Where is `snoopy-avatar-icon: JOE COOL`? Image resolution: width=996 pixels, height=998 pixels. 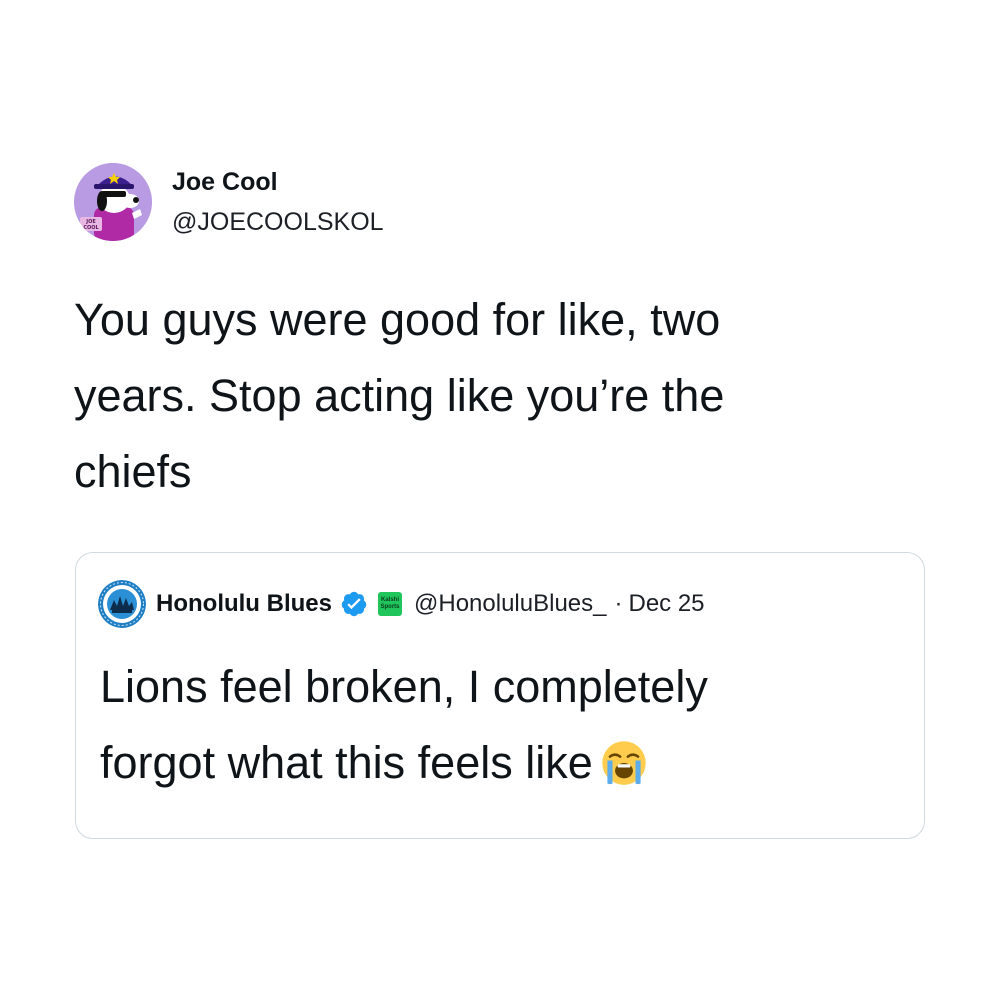 snoopy-avatar-icon: JOE COOL is located at coordinates (113, 202).